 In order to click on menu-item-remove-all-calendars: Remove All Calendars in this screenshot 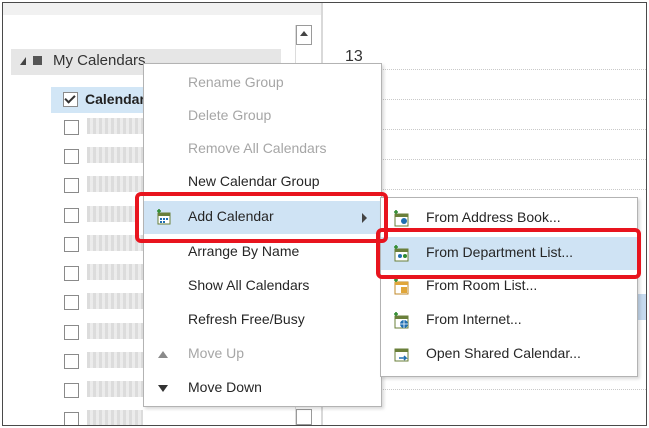, I will do `click(262, 149)`.